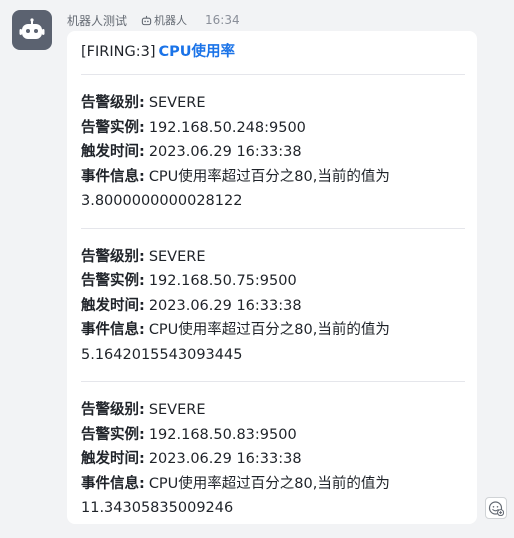 The height and width of the screenshot is (538, 514). I want to click on title-prefix: [FIRING:3], so click(118, 52).